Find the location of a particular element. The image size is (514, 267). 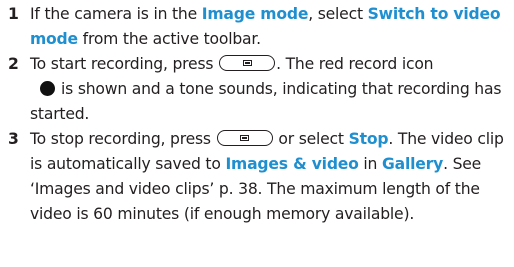

image-mode-label: Image mode is located at coordinates (255, 14).